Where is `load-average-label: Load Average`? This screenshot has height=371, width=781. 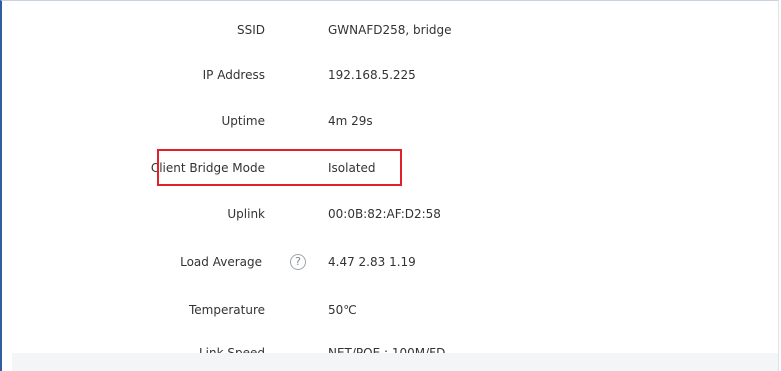 load-average-label: Load Average is located at coordinates (221, 262).